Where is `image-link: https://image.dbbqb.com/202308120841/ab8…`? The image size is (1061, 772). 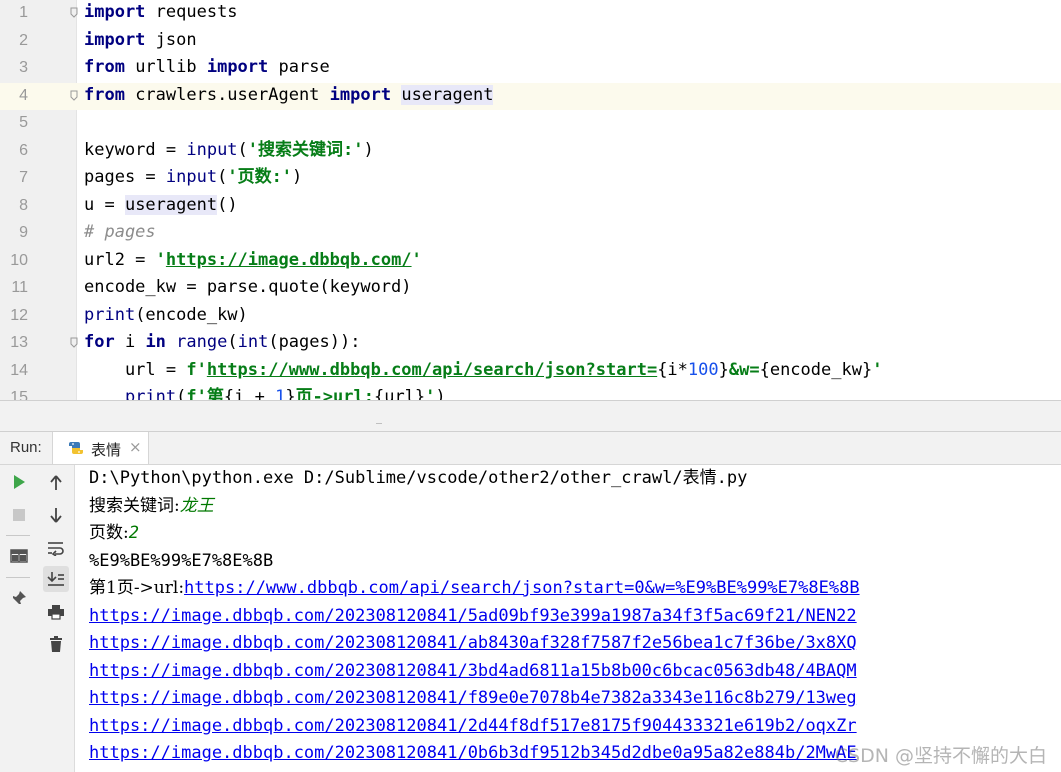 image-link: https://image.dbbqb.com/202308120841/ab8… is located at coordinates (473, 644).